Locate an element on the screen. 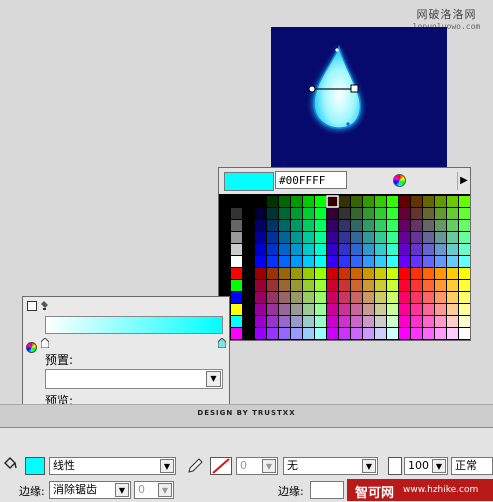  stroke-style-dropdown: 无 ▼ is located at coordinates (330, 466).